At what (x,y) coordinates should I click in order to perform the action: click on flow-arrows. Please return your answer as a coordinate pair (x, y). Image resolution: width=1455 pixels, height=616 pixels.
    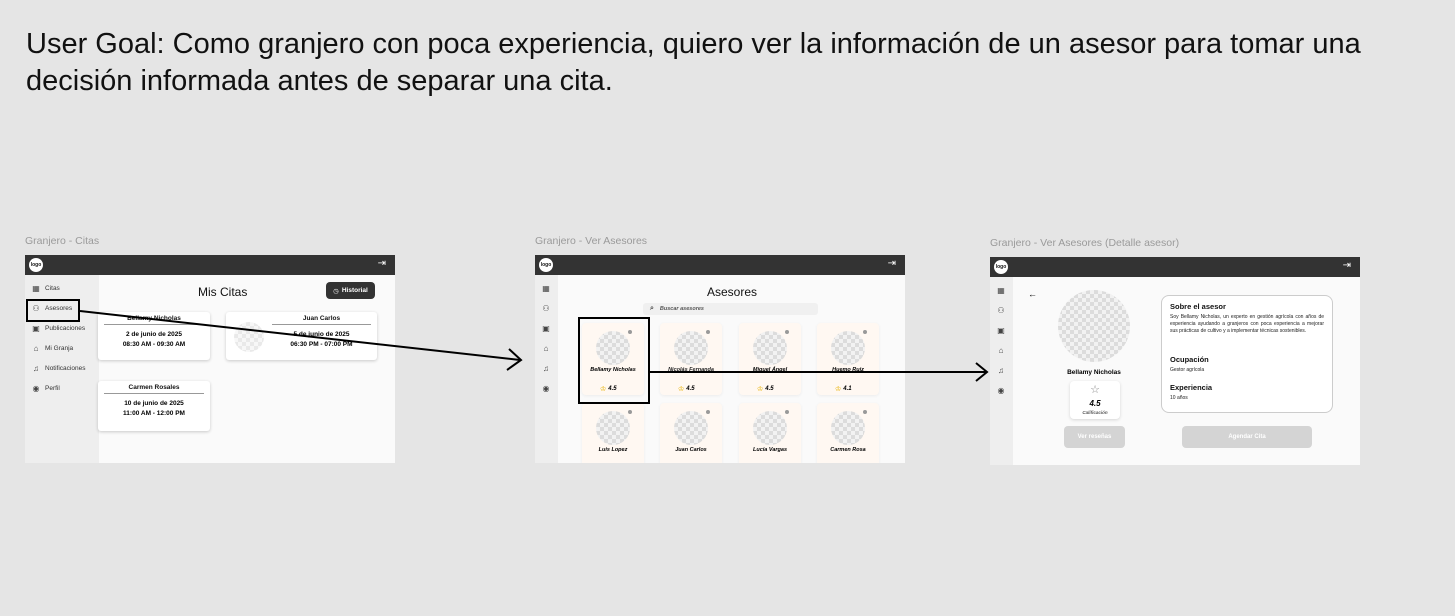
    Looking at the image, I should click on (534, 346).